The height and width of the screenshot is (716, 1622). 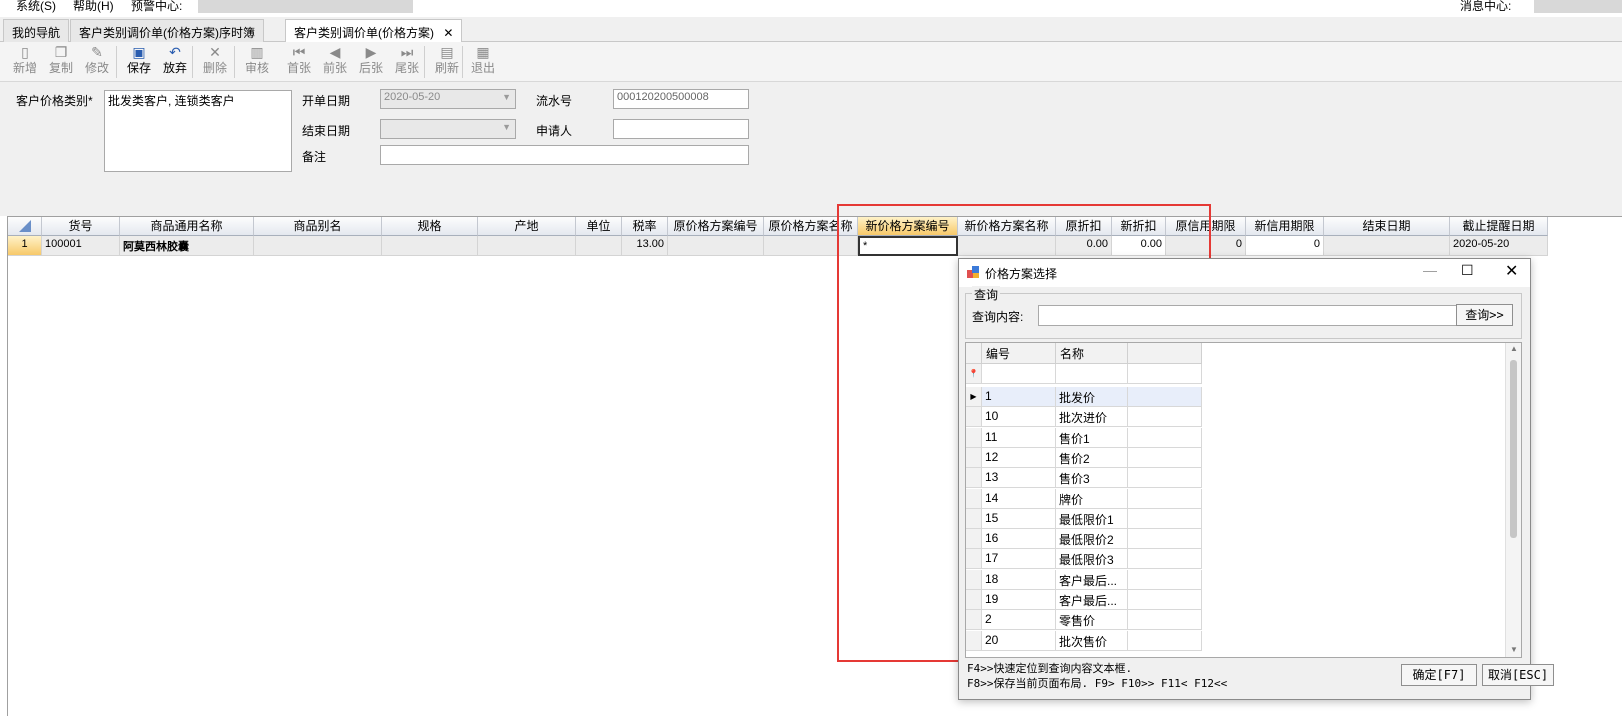 I want to click on undo-button: ↶ 放弃, so click(x=175, y=62).